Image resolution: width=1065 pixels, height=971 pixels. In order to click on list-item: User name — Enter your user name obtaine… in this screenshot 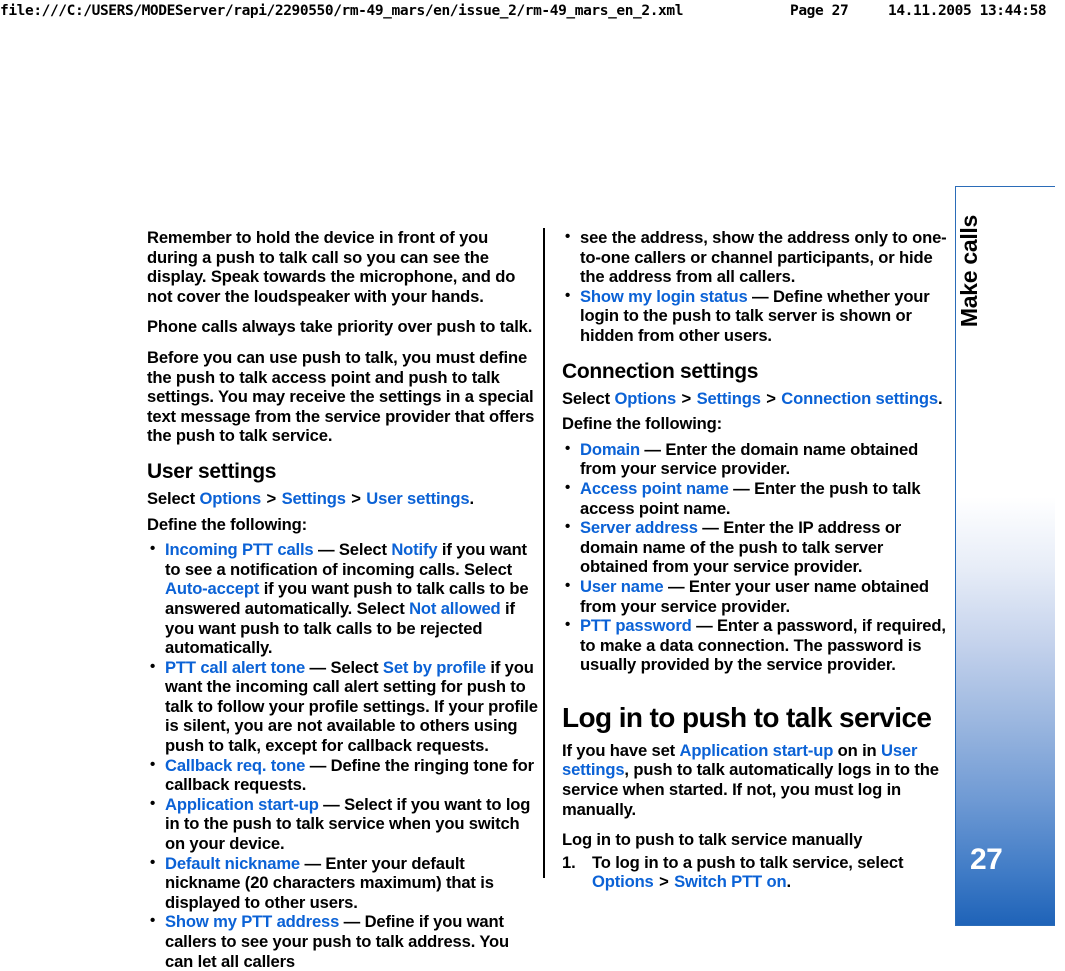, I will do `click(758, 596)`.